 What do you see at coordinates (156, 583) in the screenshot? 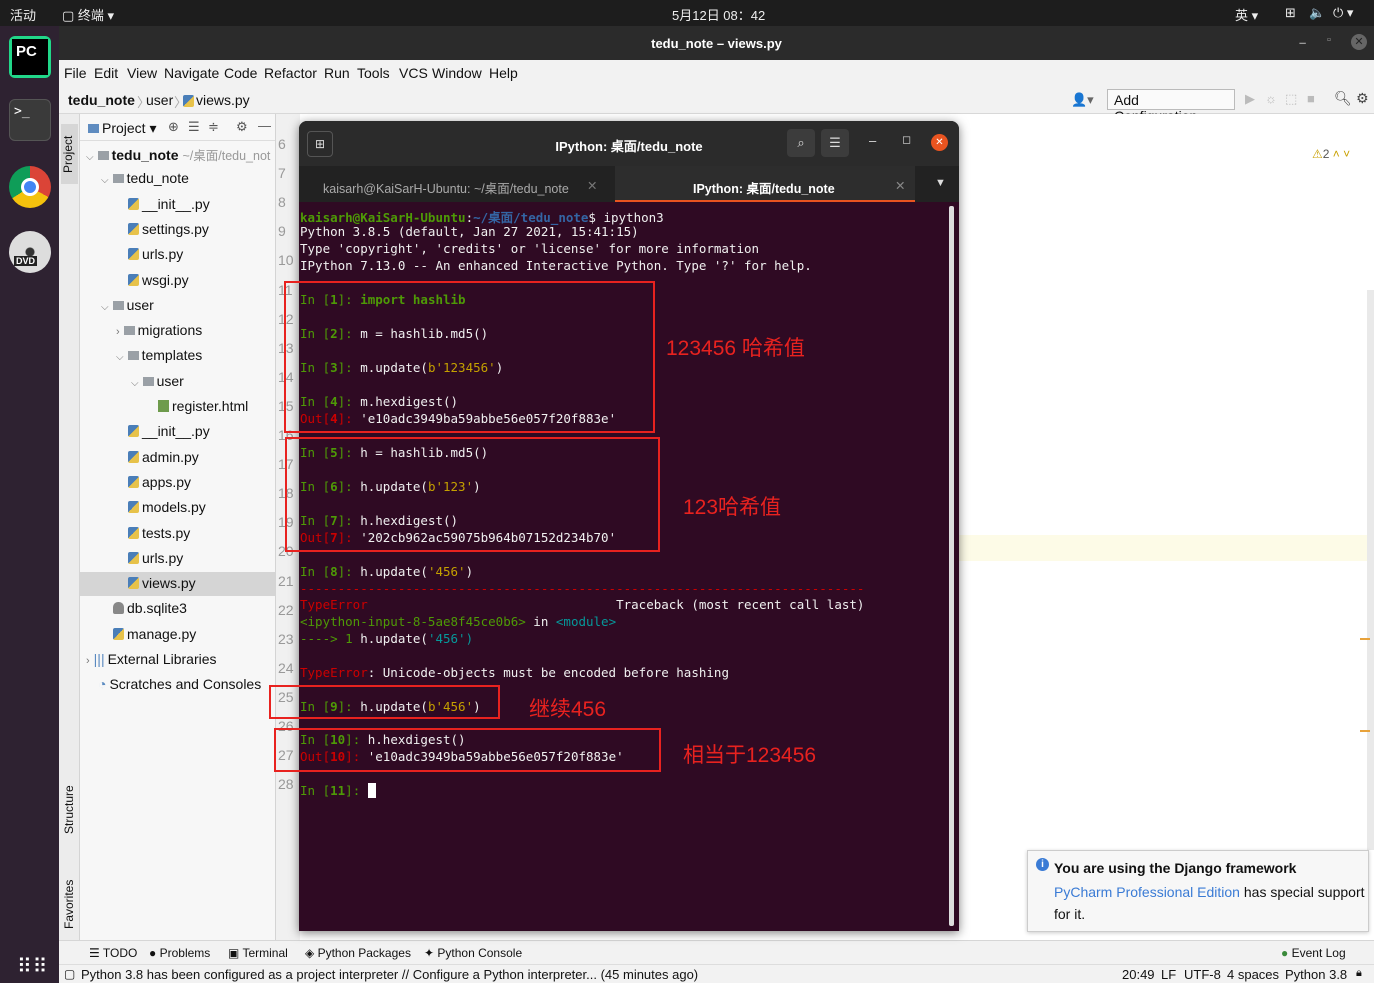
I see `tree-item: views.py` at bounding box center [156, 583].